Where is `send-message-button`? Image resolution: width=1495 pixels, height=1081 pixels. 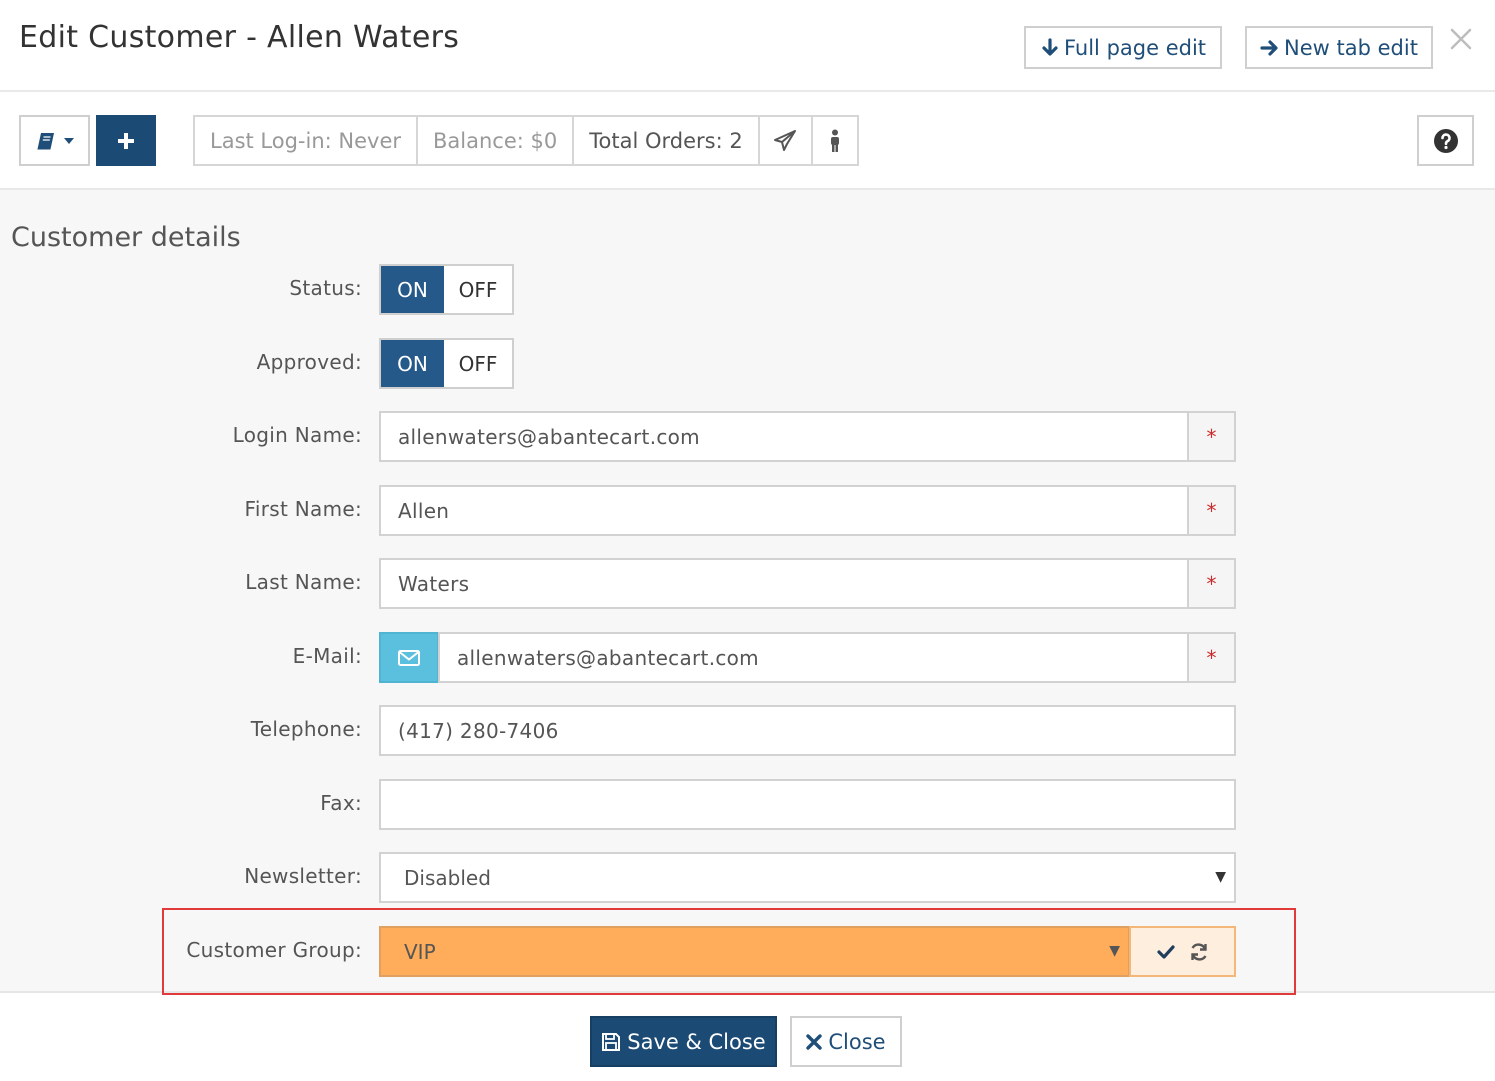 send-message-button is located at coordinates (786, 140).